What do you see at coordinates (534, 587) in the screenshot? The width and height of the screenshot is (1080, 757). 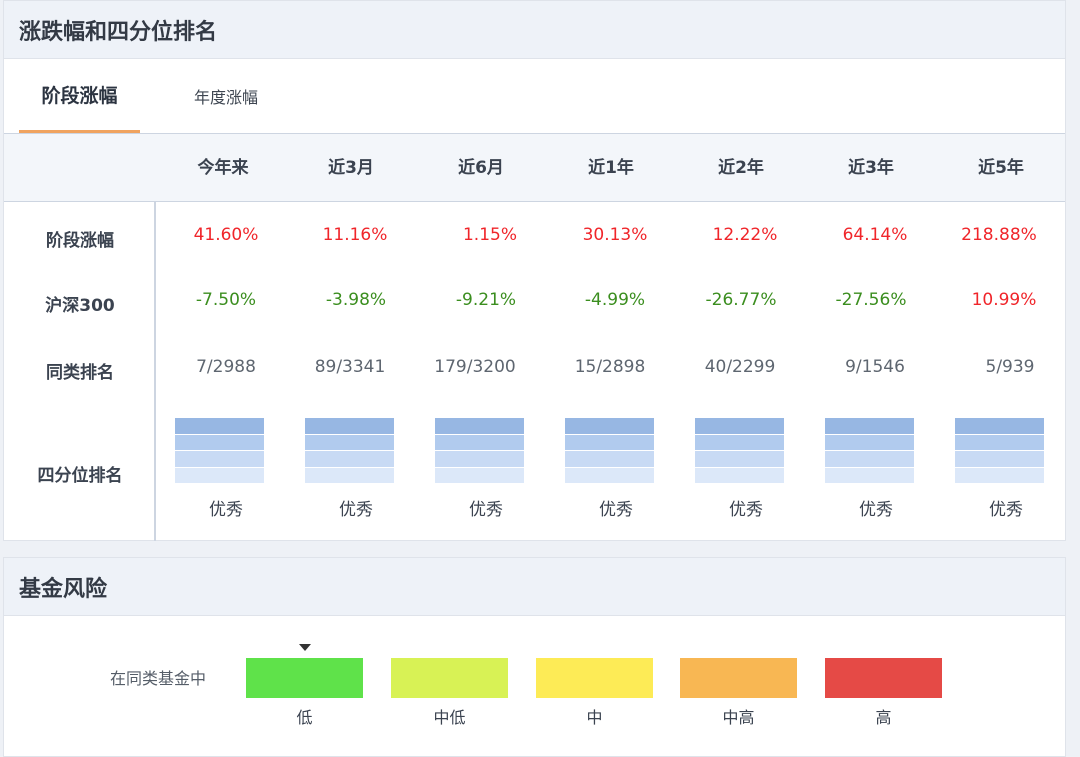 I see `section-title-risk: 基金风险` at bounding box center [534, 587].